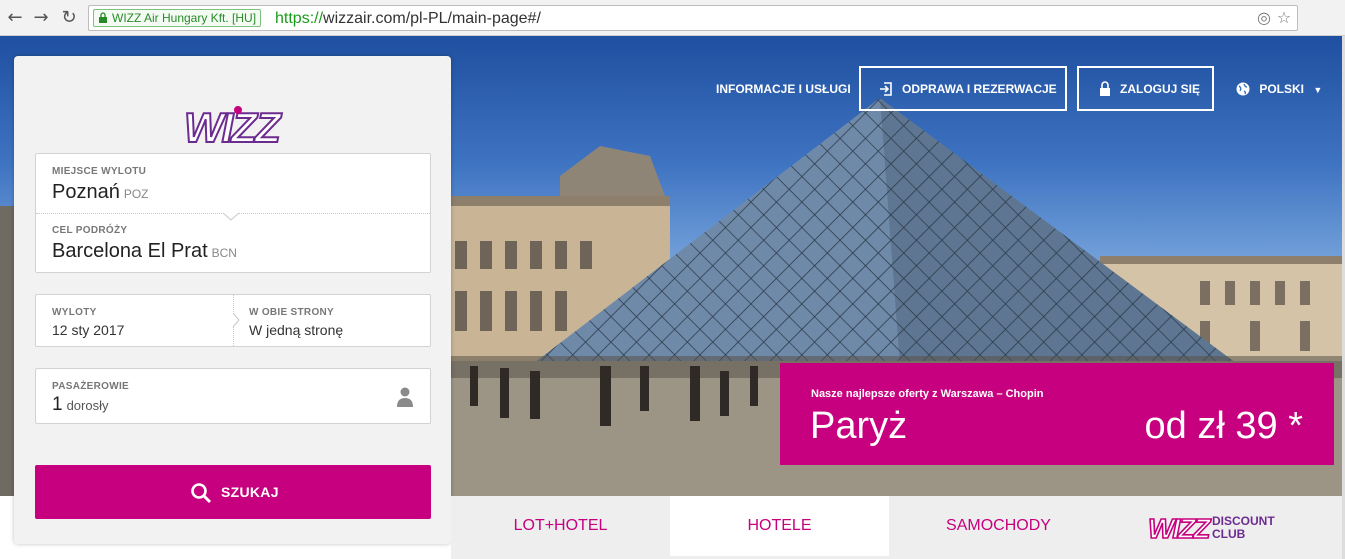 The image size is (1345, 559). I want to click on passengers-count: 1, so click(57, 404).